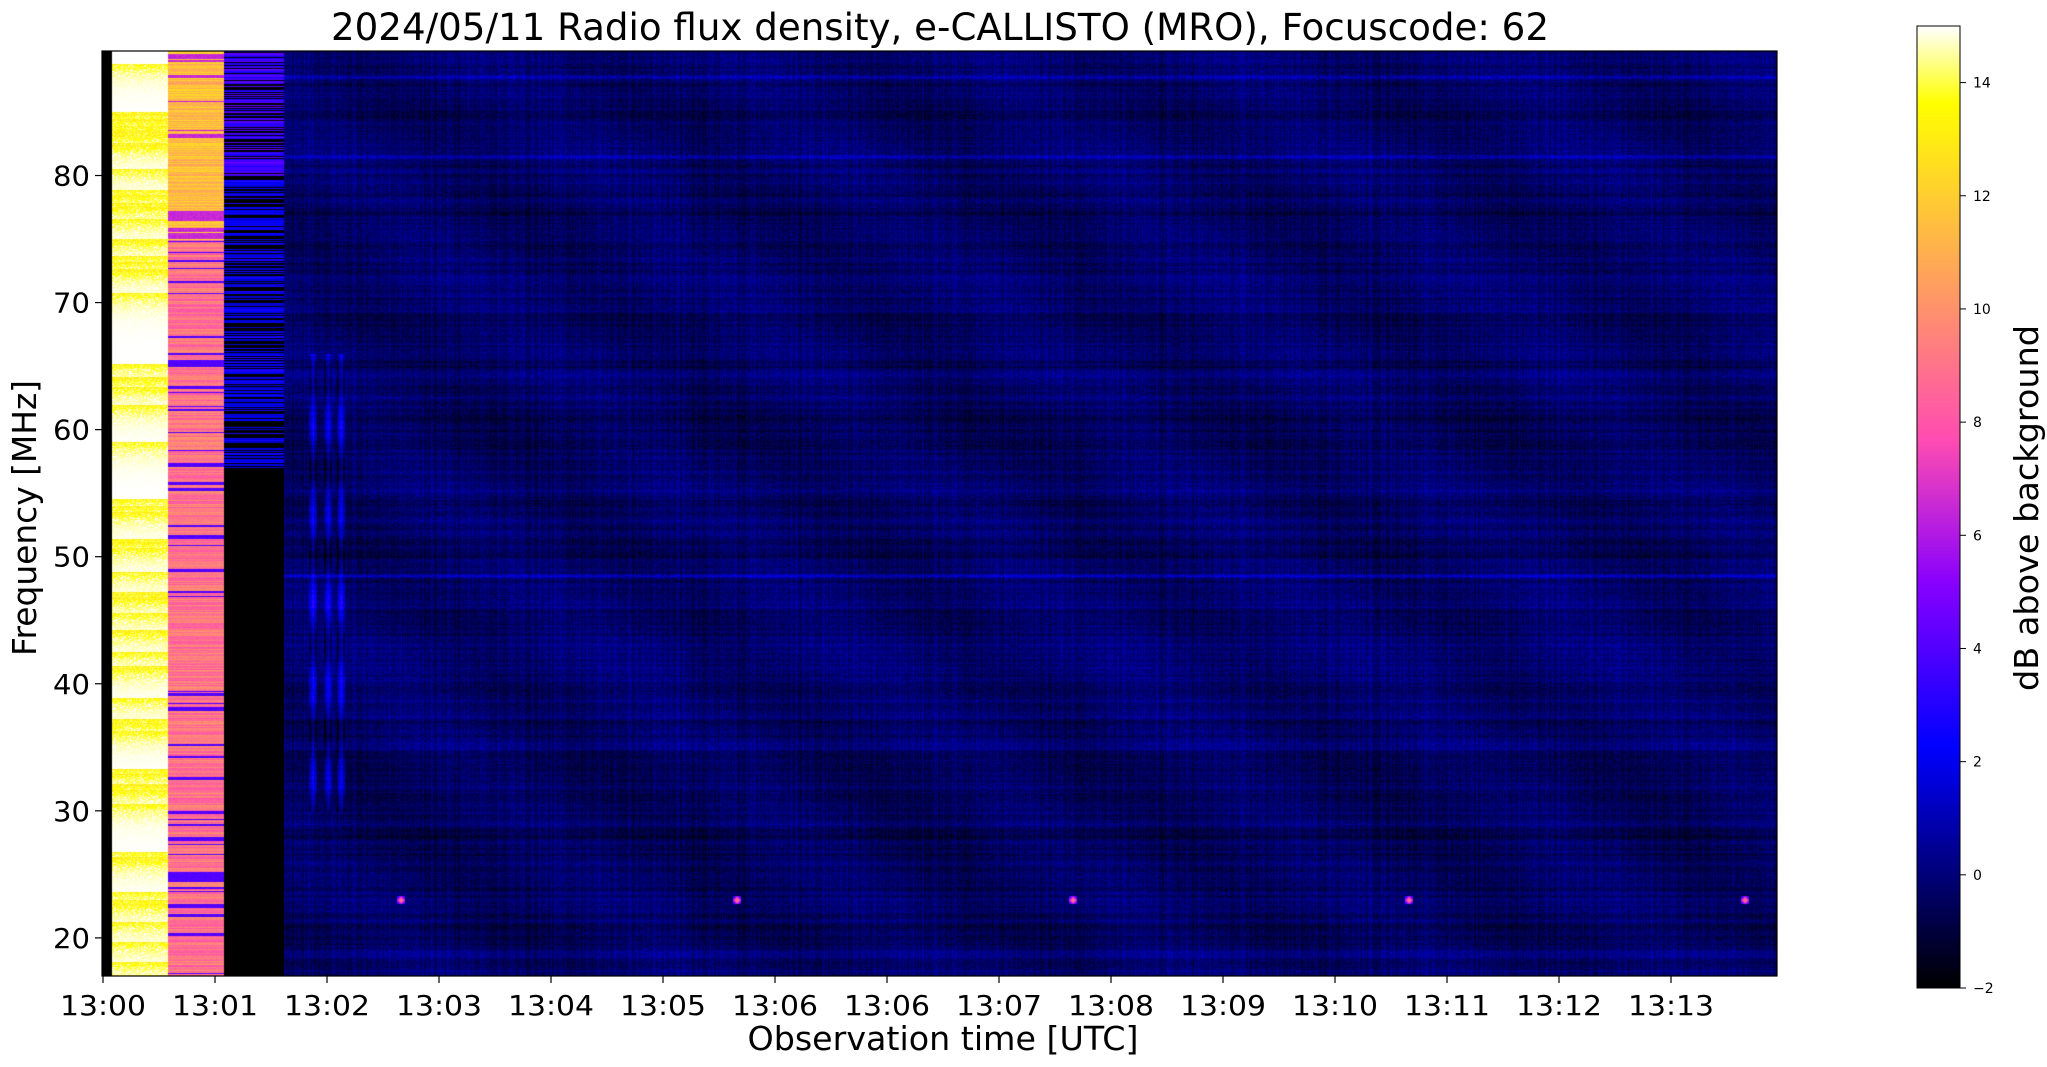  I want to click on x-tick-label: 13:12, so click(1559, 1005).